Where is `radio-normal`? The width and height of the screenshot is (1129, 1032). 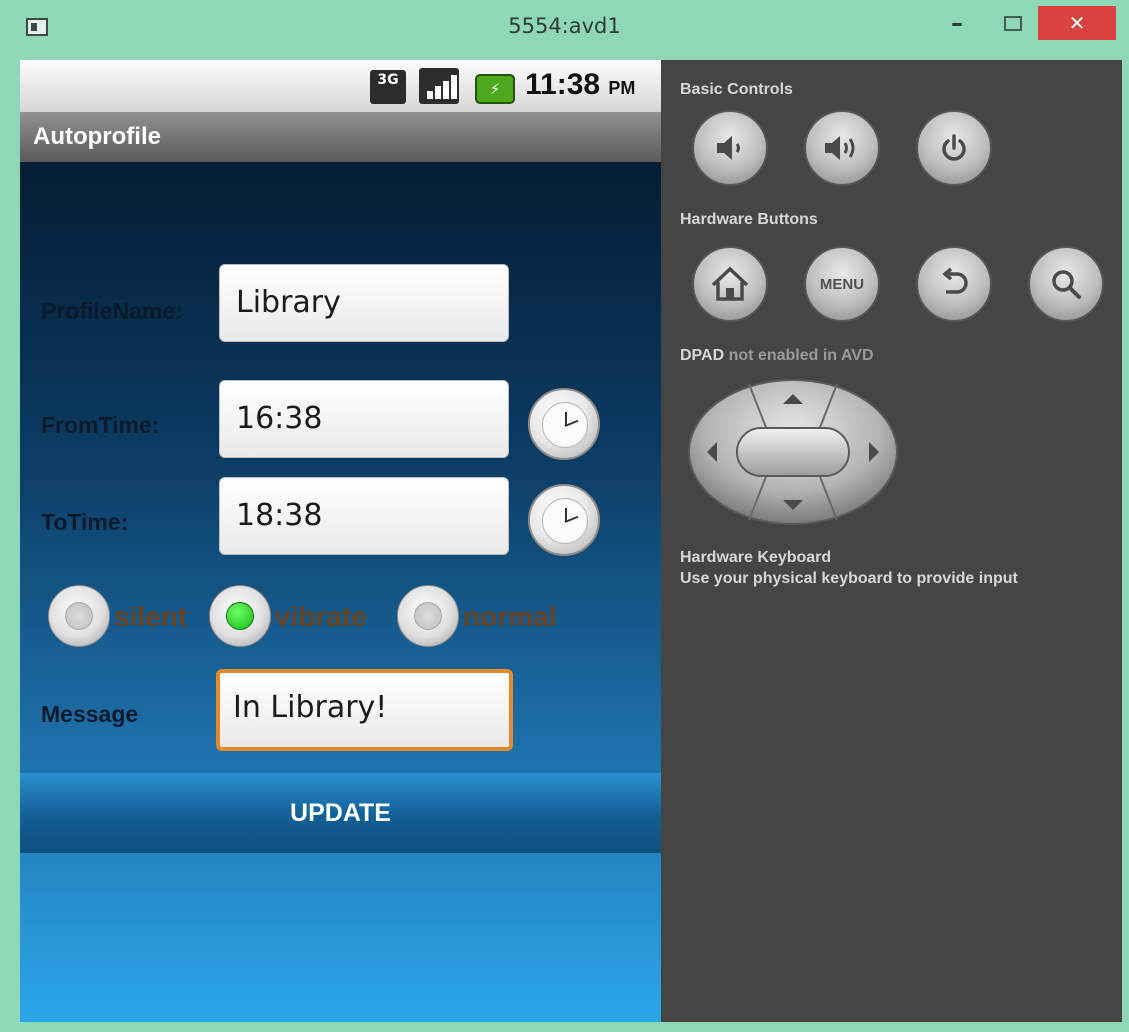
radio-normal is located at coordinates (428, 616).